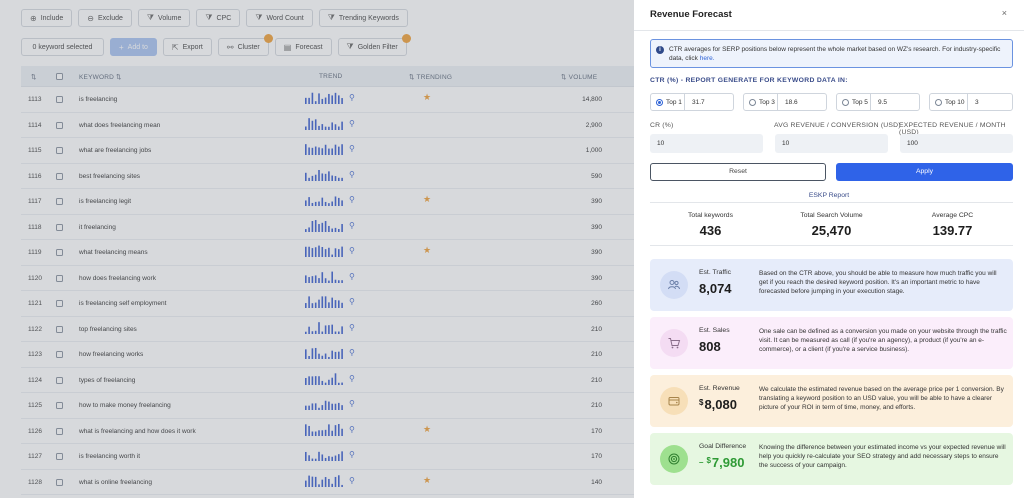 Image resolution: width=1024 pixels, height=498 pixels. I want to click on info-icon: i, so click(660, 50).